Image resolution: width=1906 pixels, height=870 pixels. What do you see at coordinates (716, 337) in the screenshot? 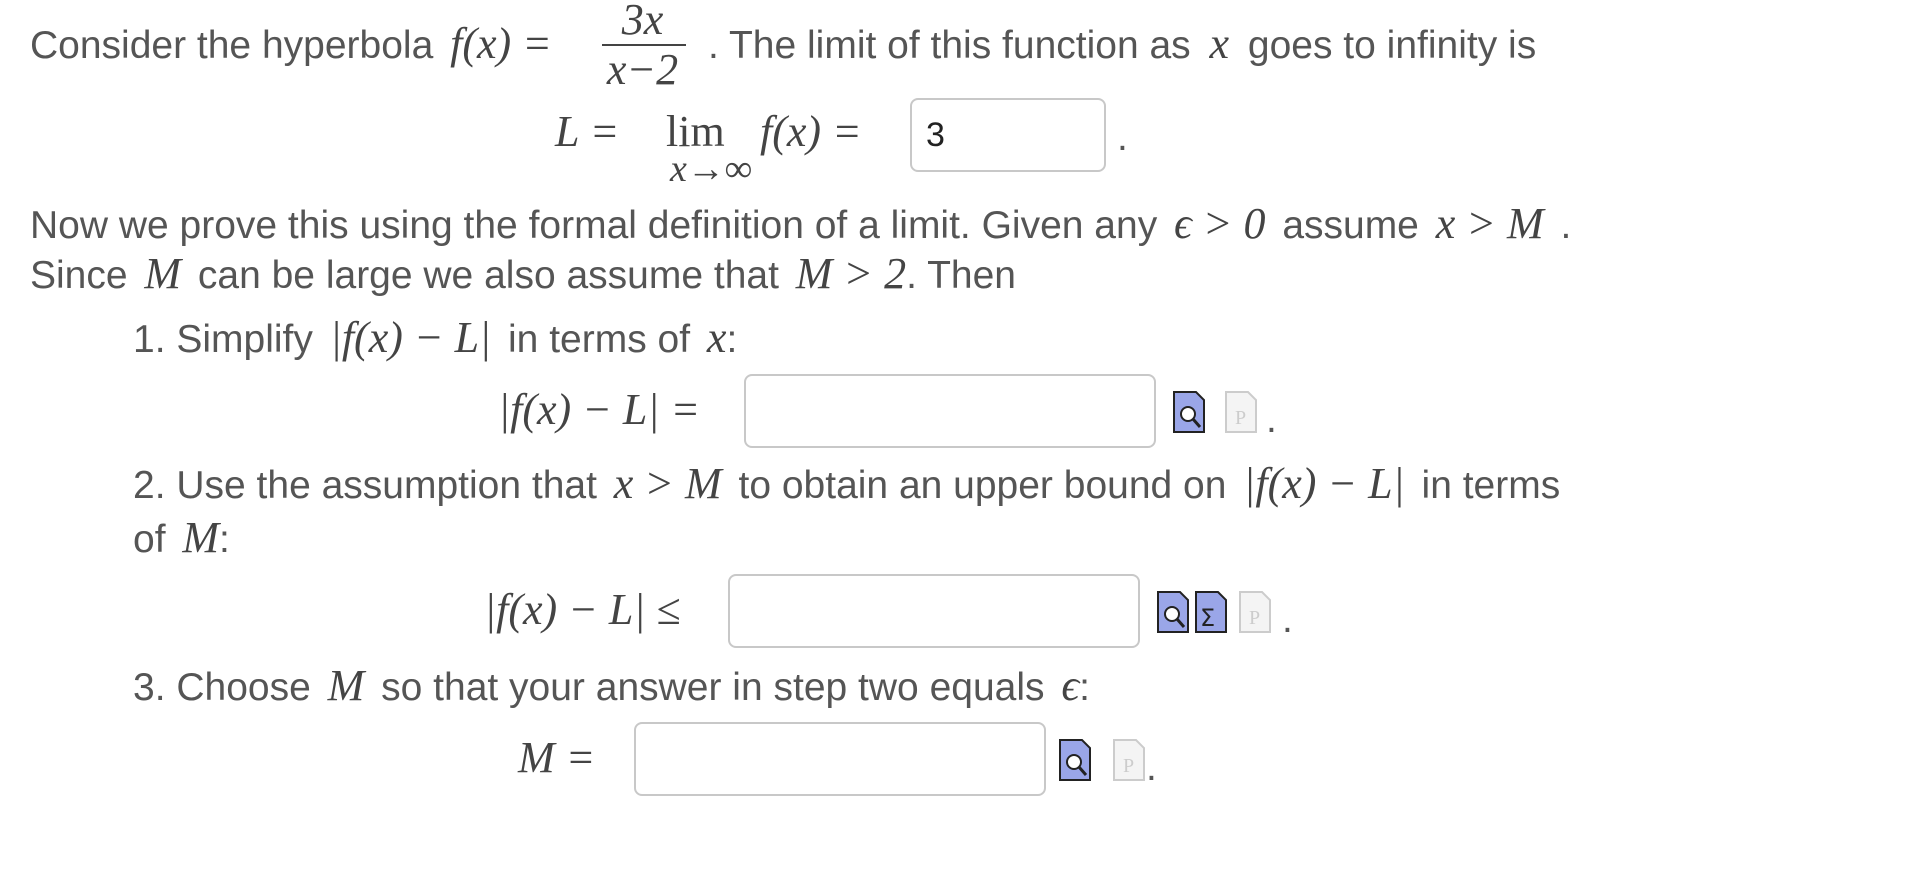
I see `step1-x: x` at bounding box center [716, 337].